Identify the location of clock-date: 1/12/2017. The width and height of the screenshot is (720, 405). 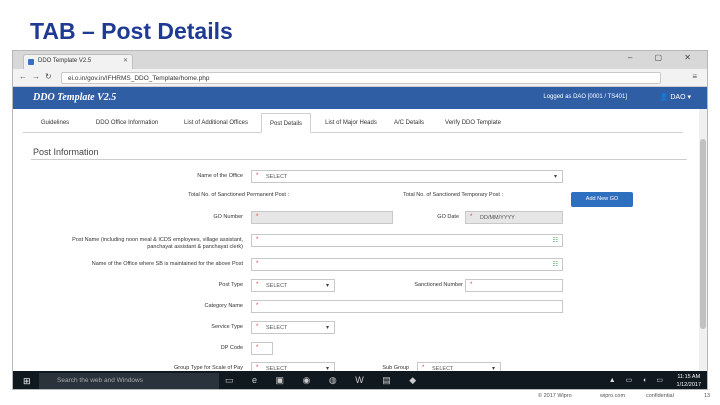
(688, 385).